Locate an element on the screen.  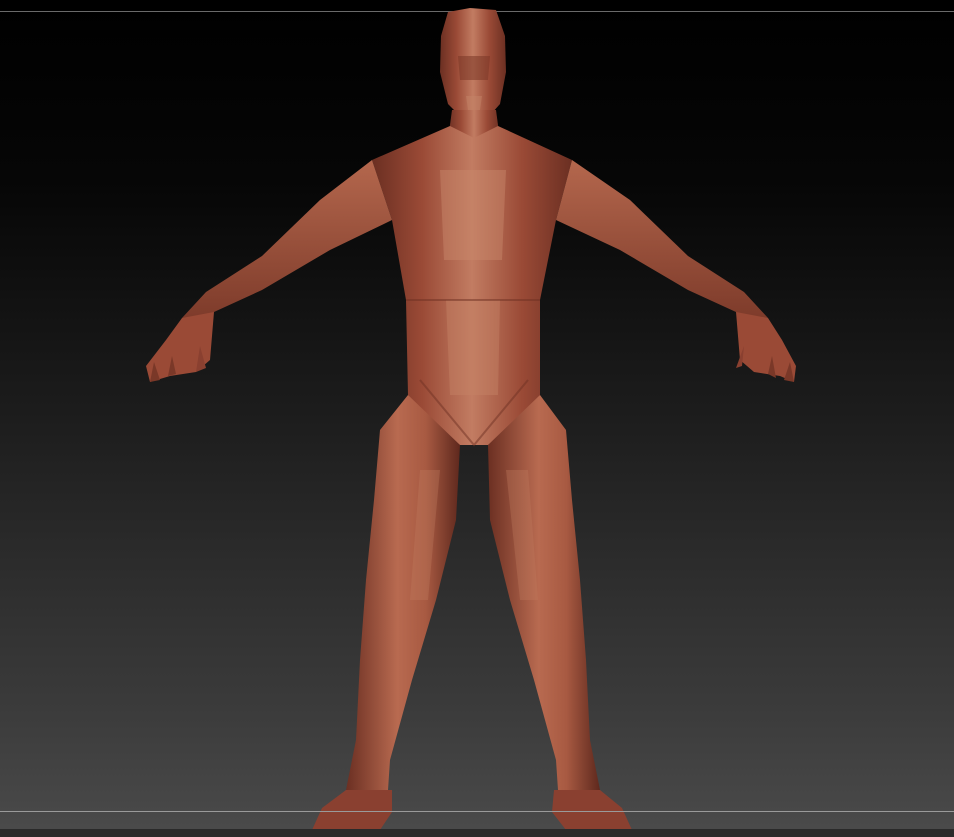
left-leg is located at coordinates (386, 612).